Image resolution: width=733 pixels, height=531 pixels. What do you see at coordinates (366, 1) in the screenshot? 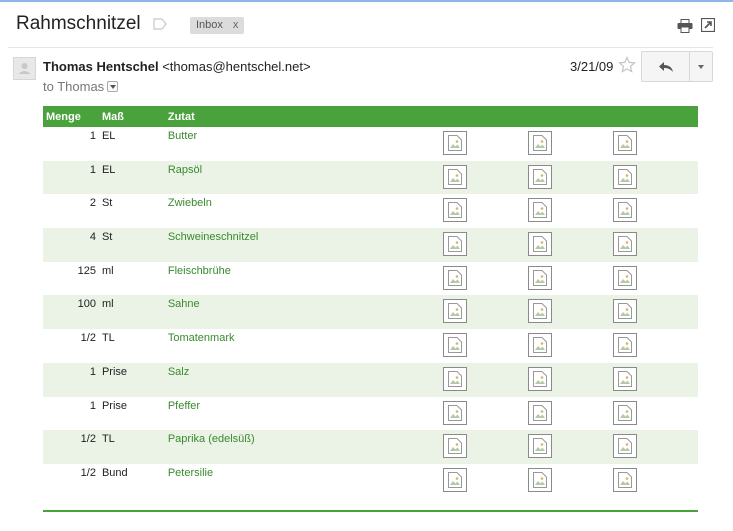
I see `top-border` at bounding box center [366, 1].